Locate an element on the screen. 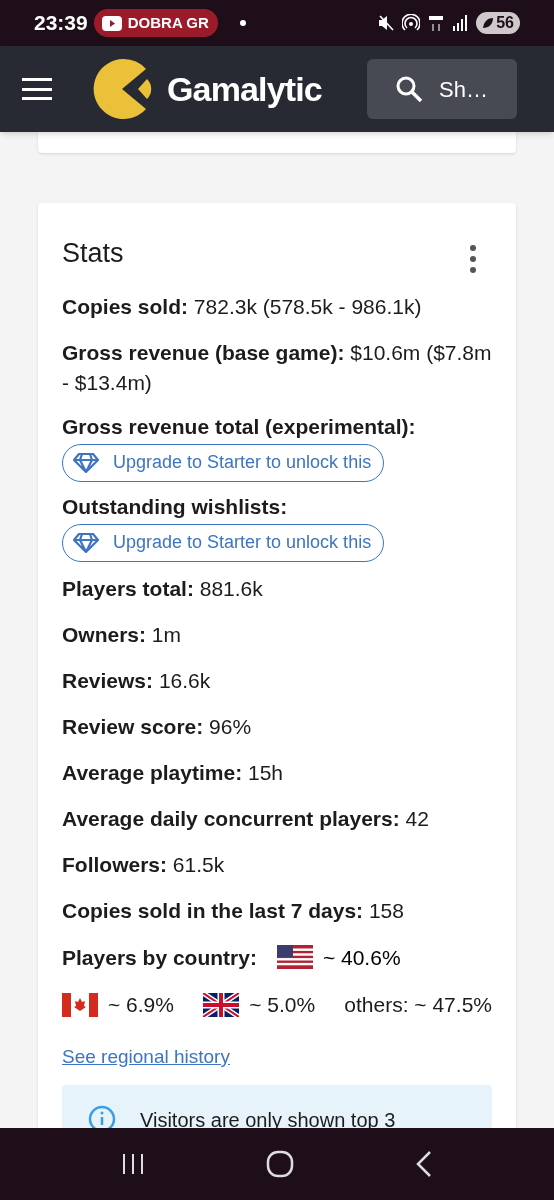  back-icon is located at coordinates (424, 1164).